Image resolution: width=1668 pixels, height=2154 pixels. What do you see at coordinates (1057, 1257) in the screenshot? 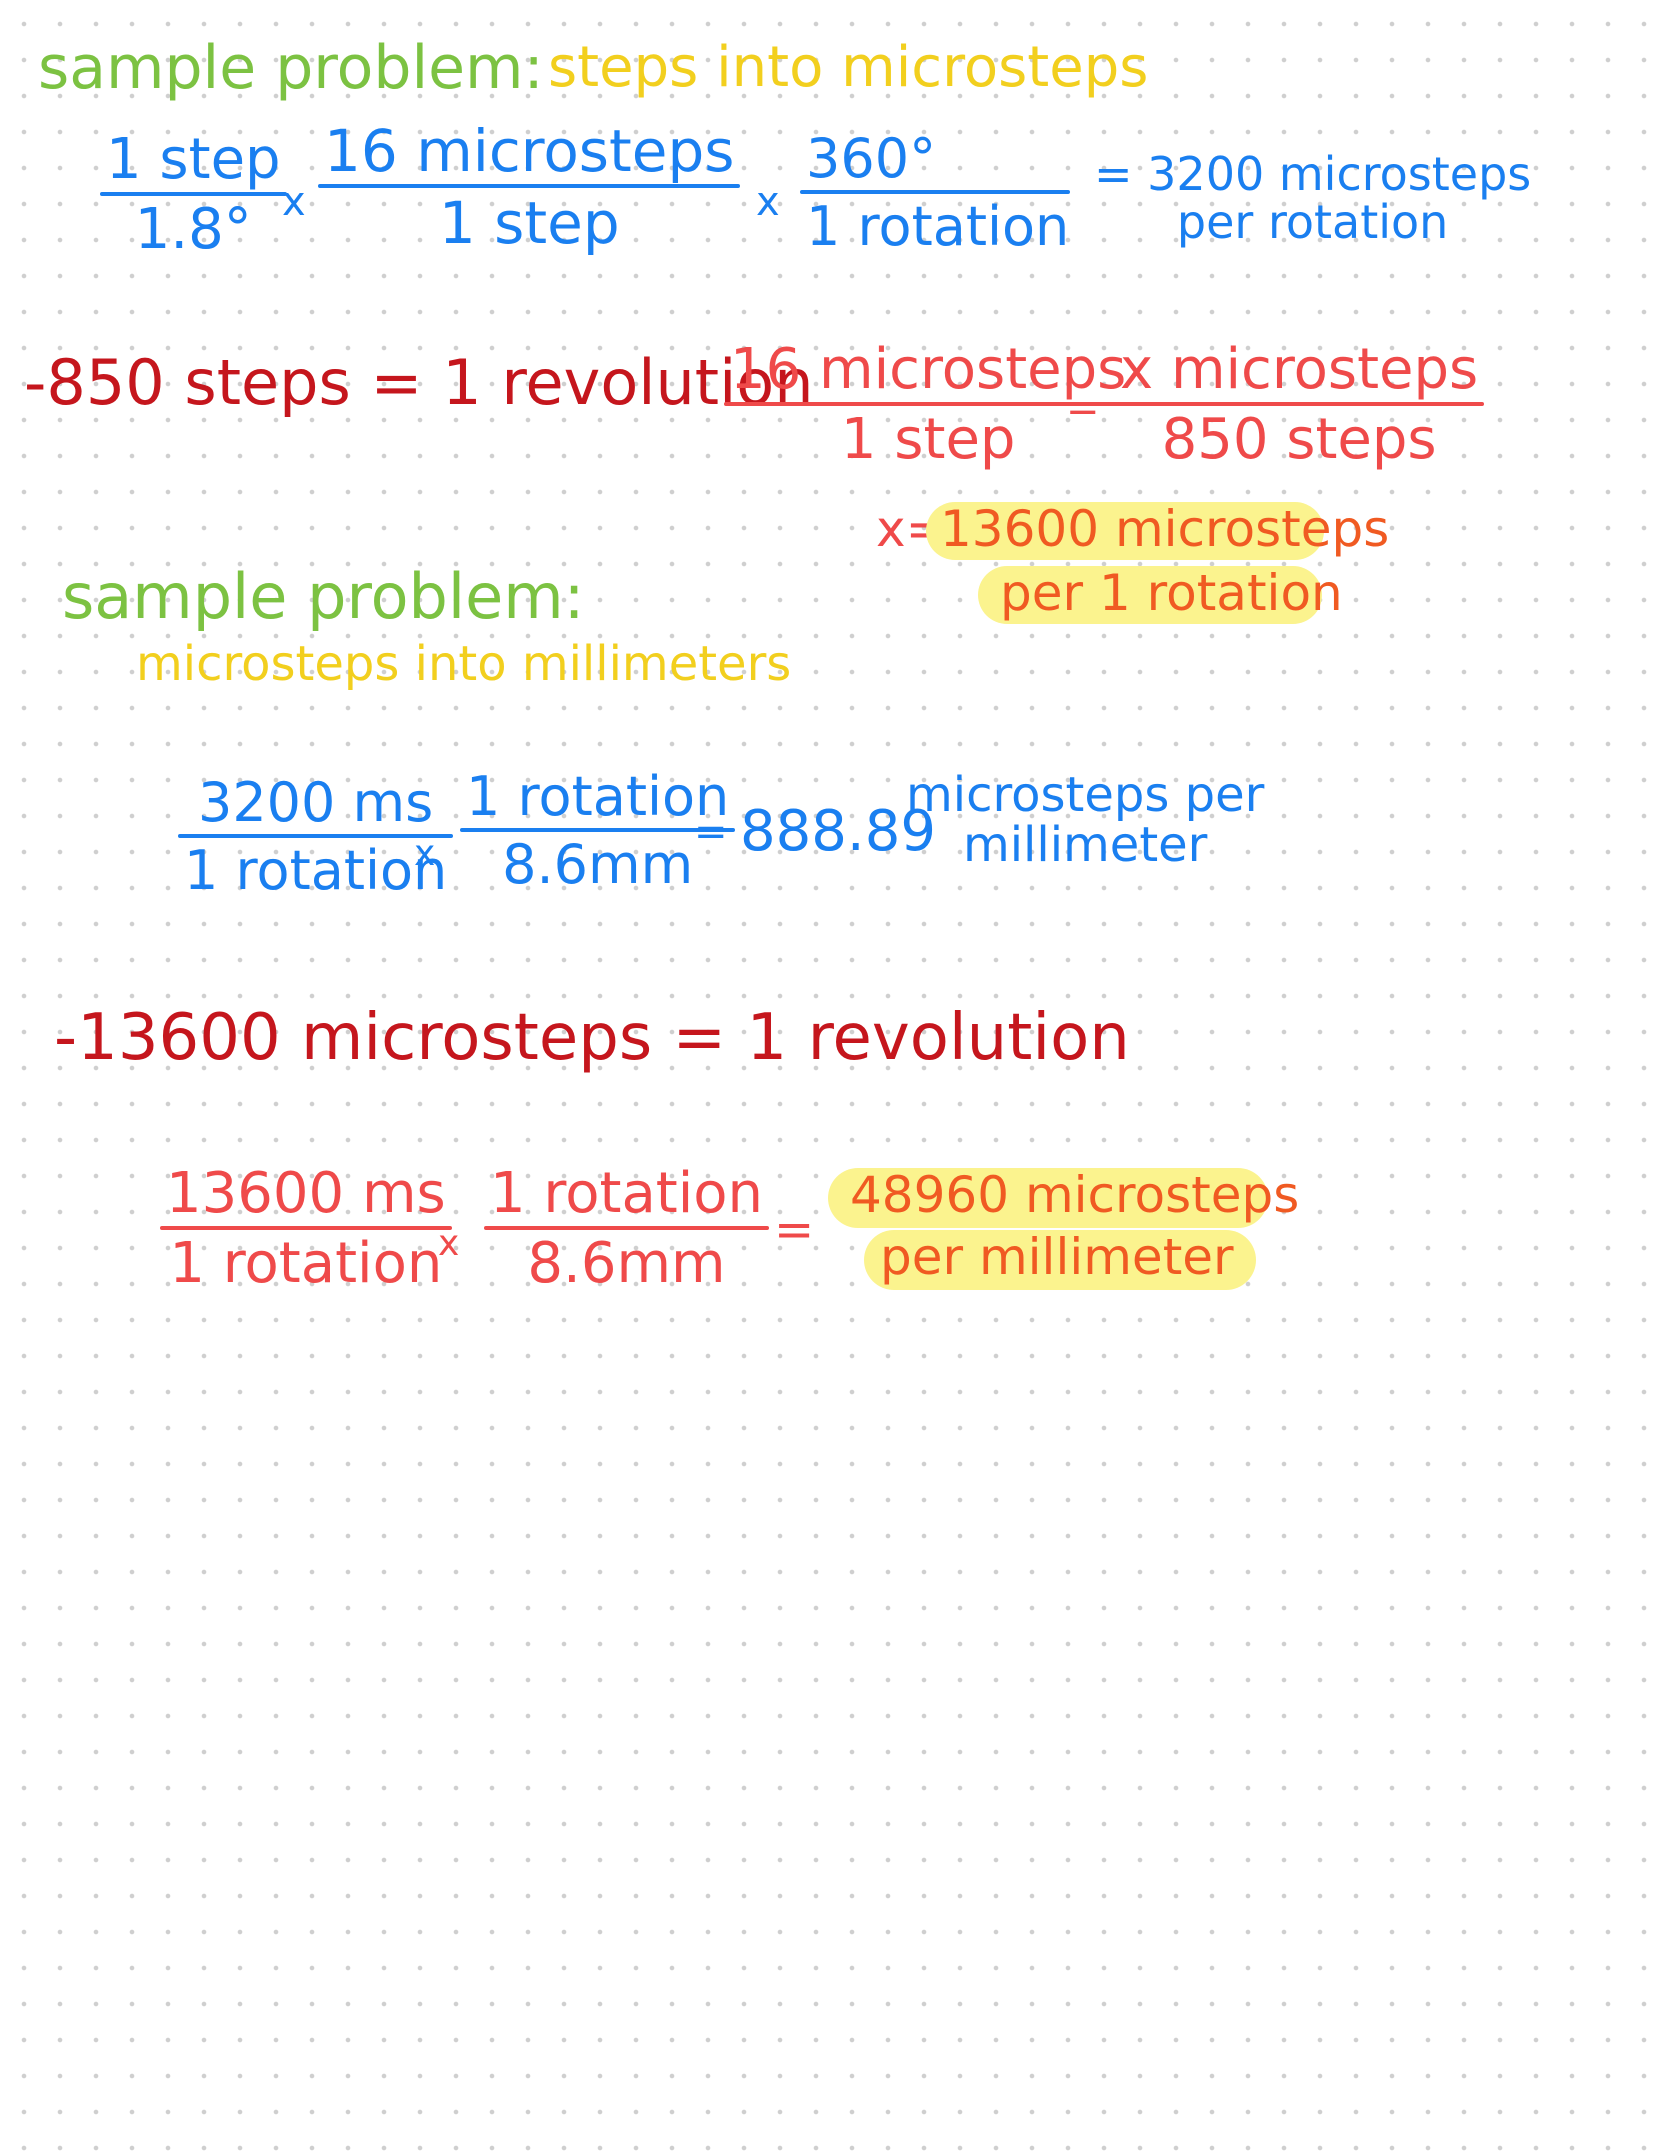
I see `section4-answer-line2: per millimeter` at bounding box center [1057, 1257].